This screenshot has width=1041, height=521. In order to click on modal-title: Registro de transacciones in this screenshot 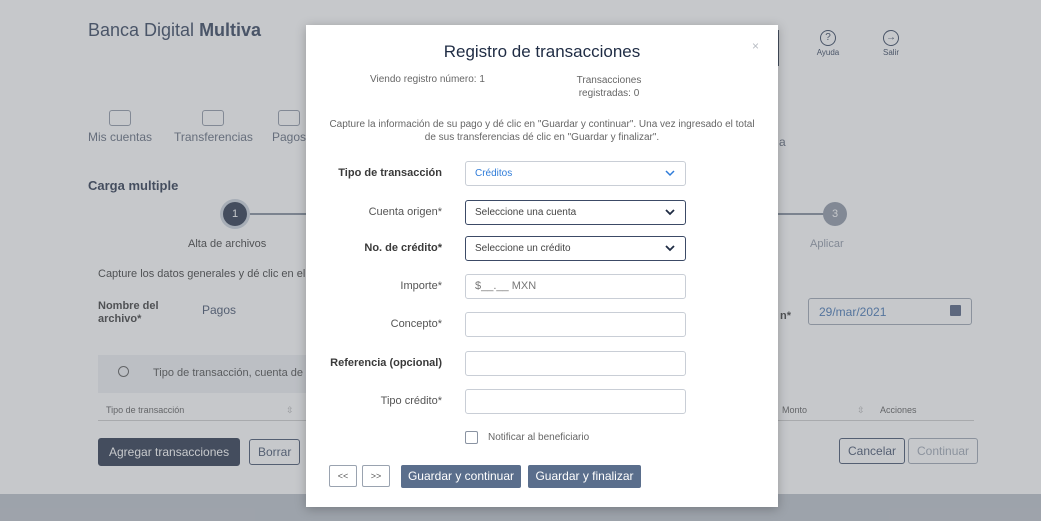, I will do `click(542, 51)`.